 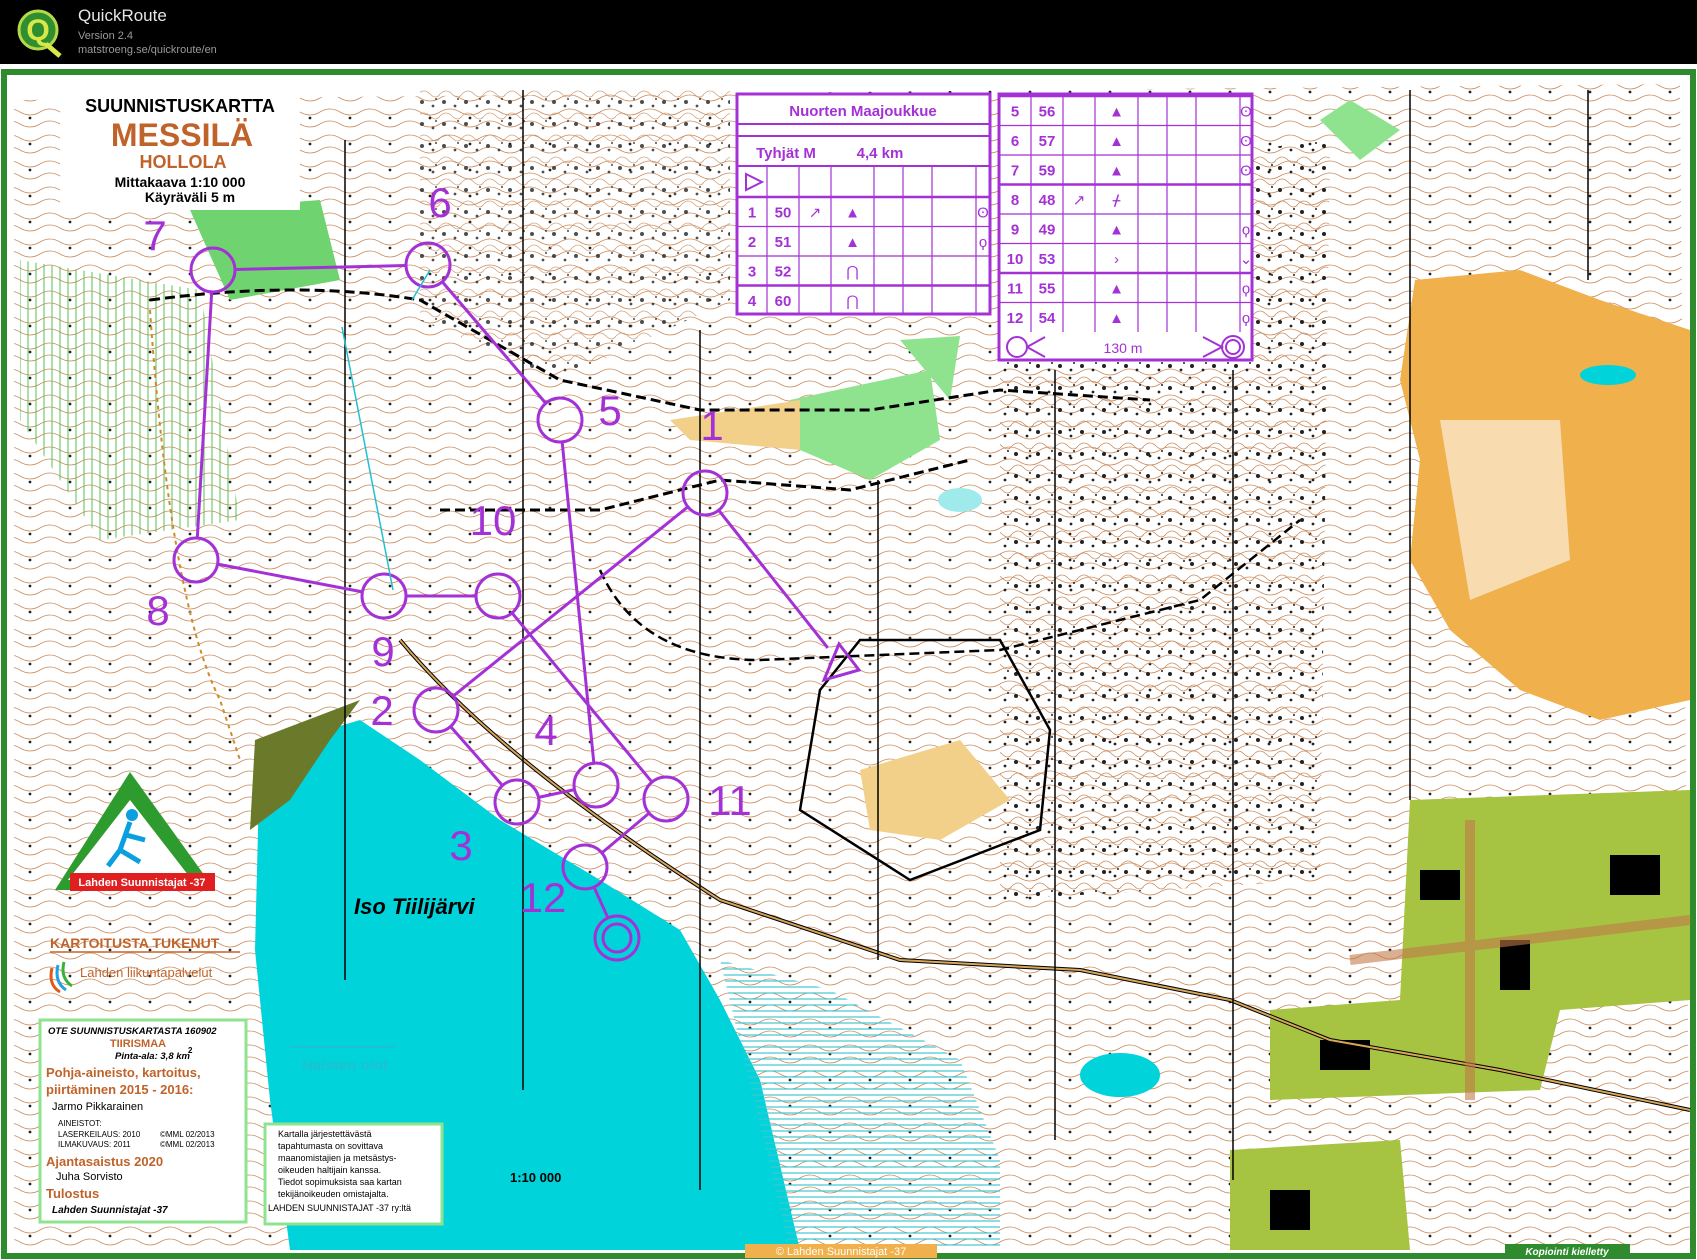 What do you see at coordinates (340, 1182) in the screenshot?
I see `notice-line: Tiedot sopimuksista saa kartan` at bounding box center [340, 1182].